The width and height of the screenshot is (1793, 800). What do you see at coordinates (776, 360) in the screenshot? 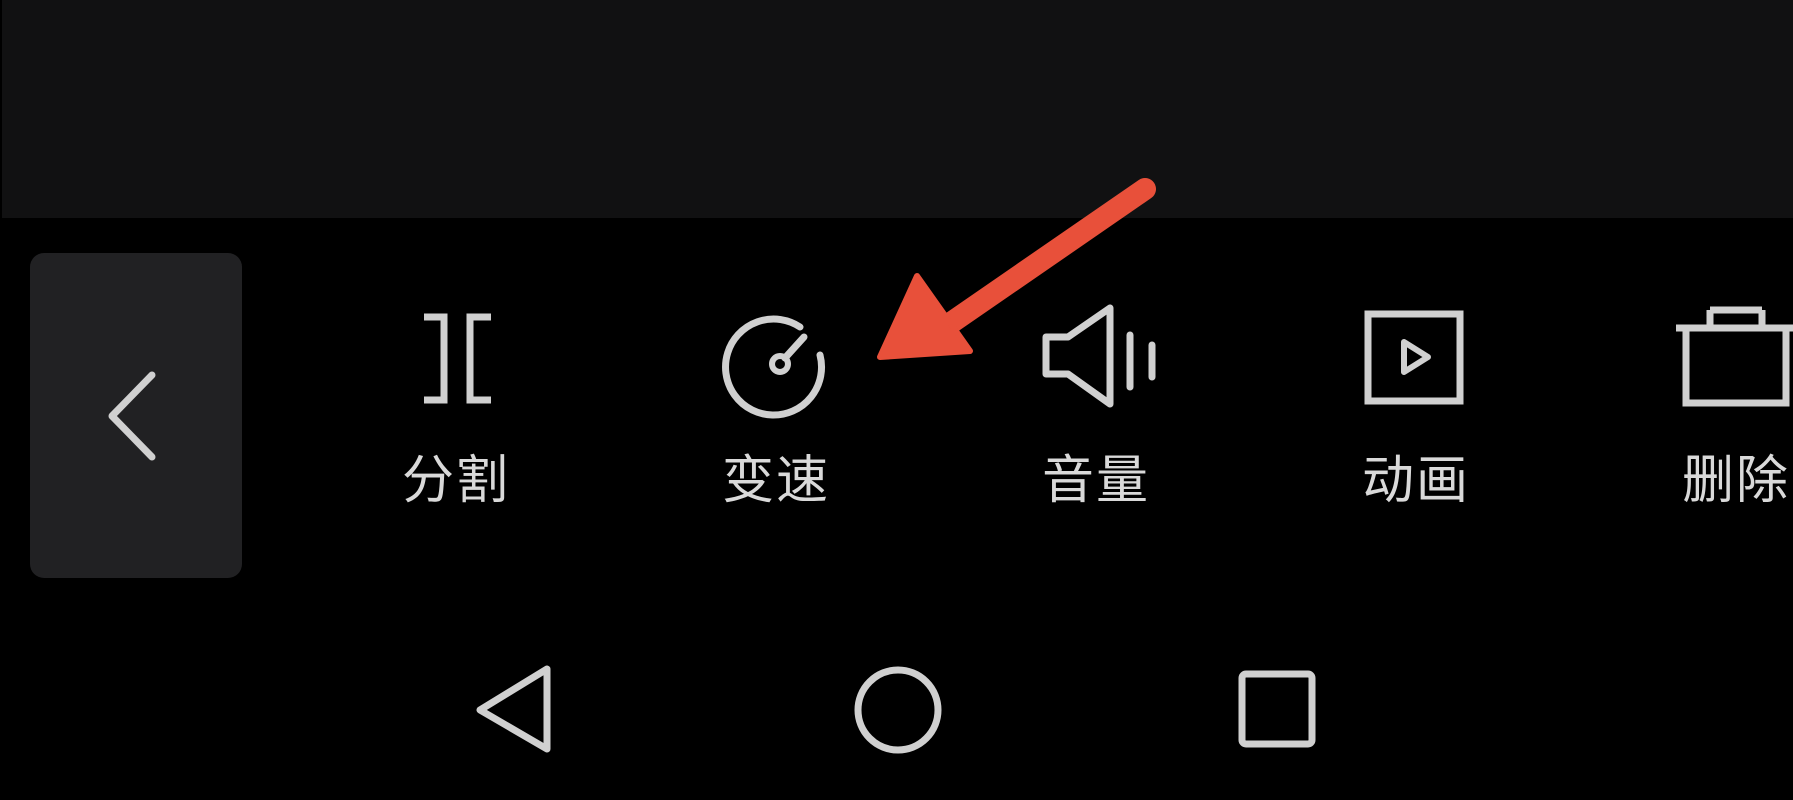
I see `speedometer-icon` at bounding box center [776, 360].